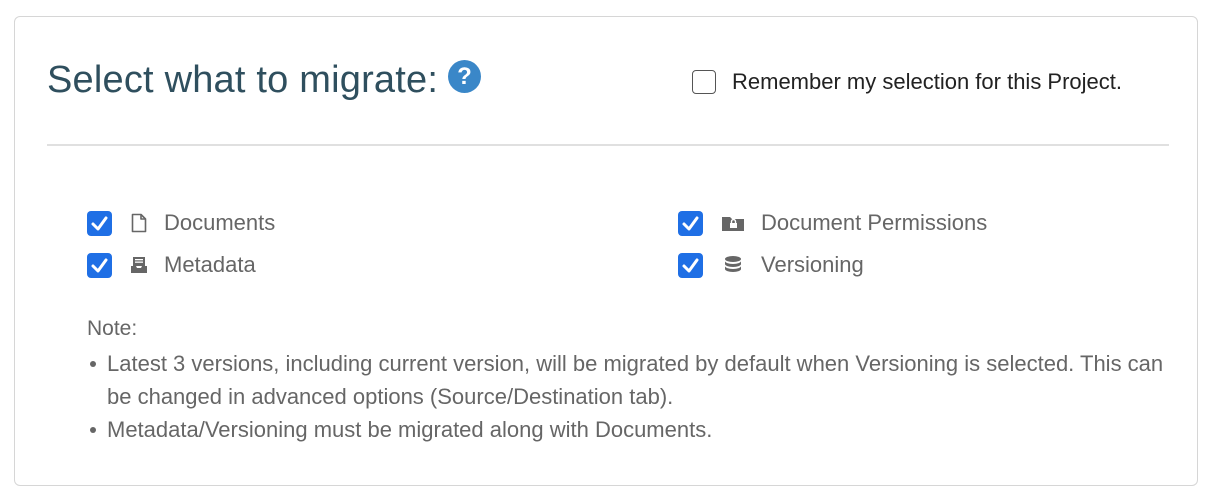 This screenshot has height=486, width=1209. Describe the element at coordinates (220, 222) in the screenshot. I see `option-label: Documents` at that location.